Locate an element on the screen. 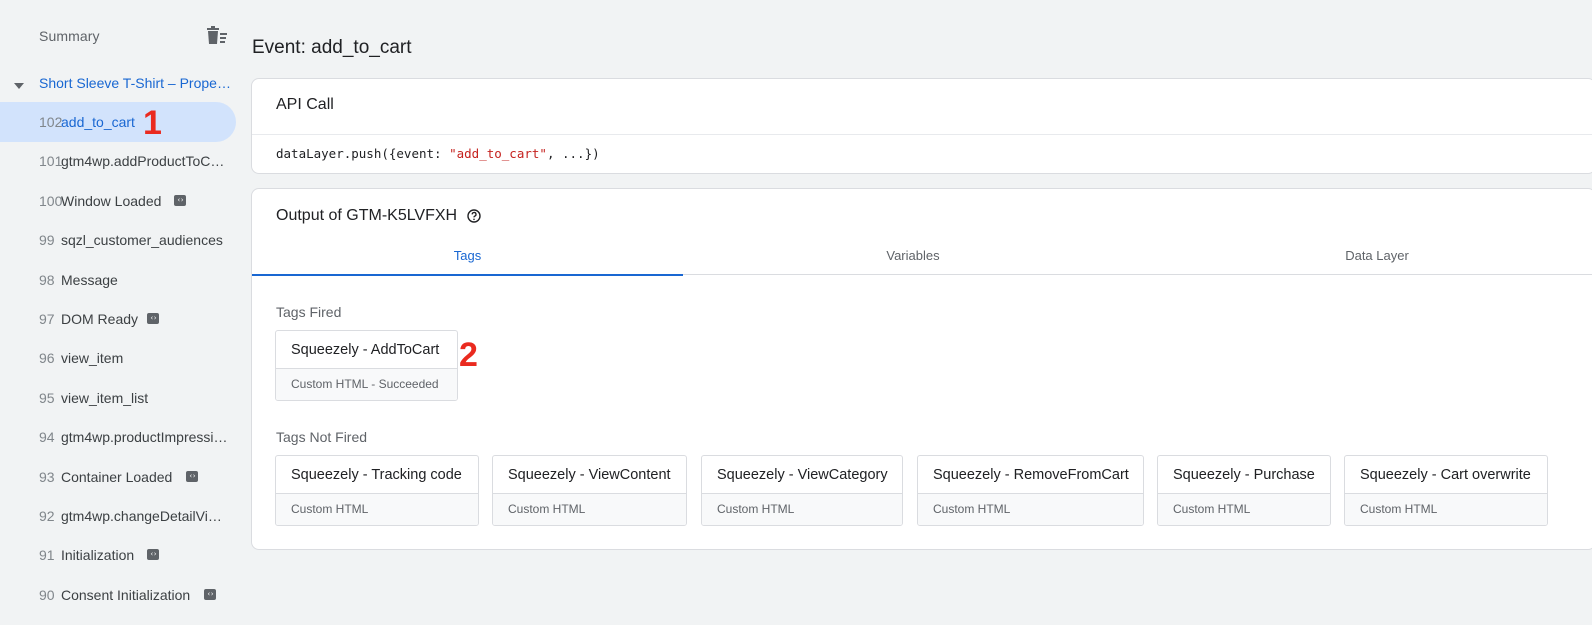 The height and width of the screenshot is (625, 1592). tab-variables: Variables is located at coordinates (913, 256).